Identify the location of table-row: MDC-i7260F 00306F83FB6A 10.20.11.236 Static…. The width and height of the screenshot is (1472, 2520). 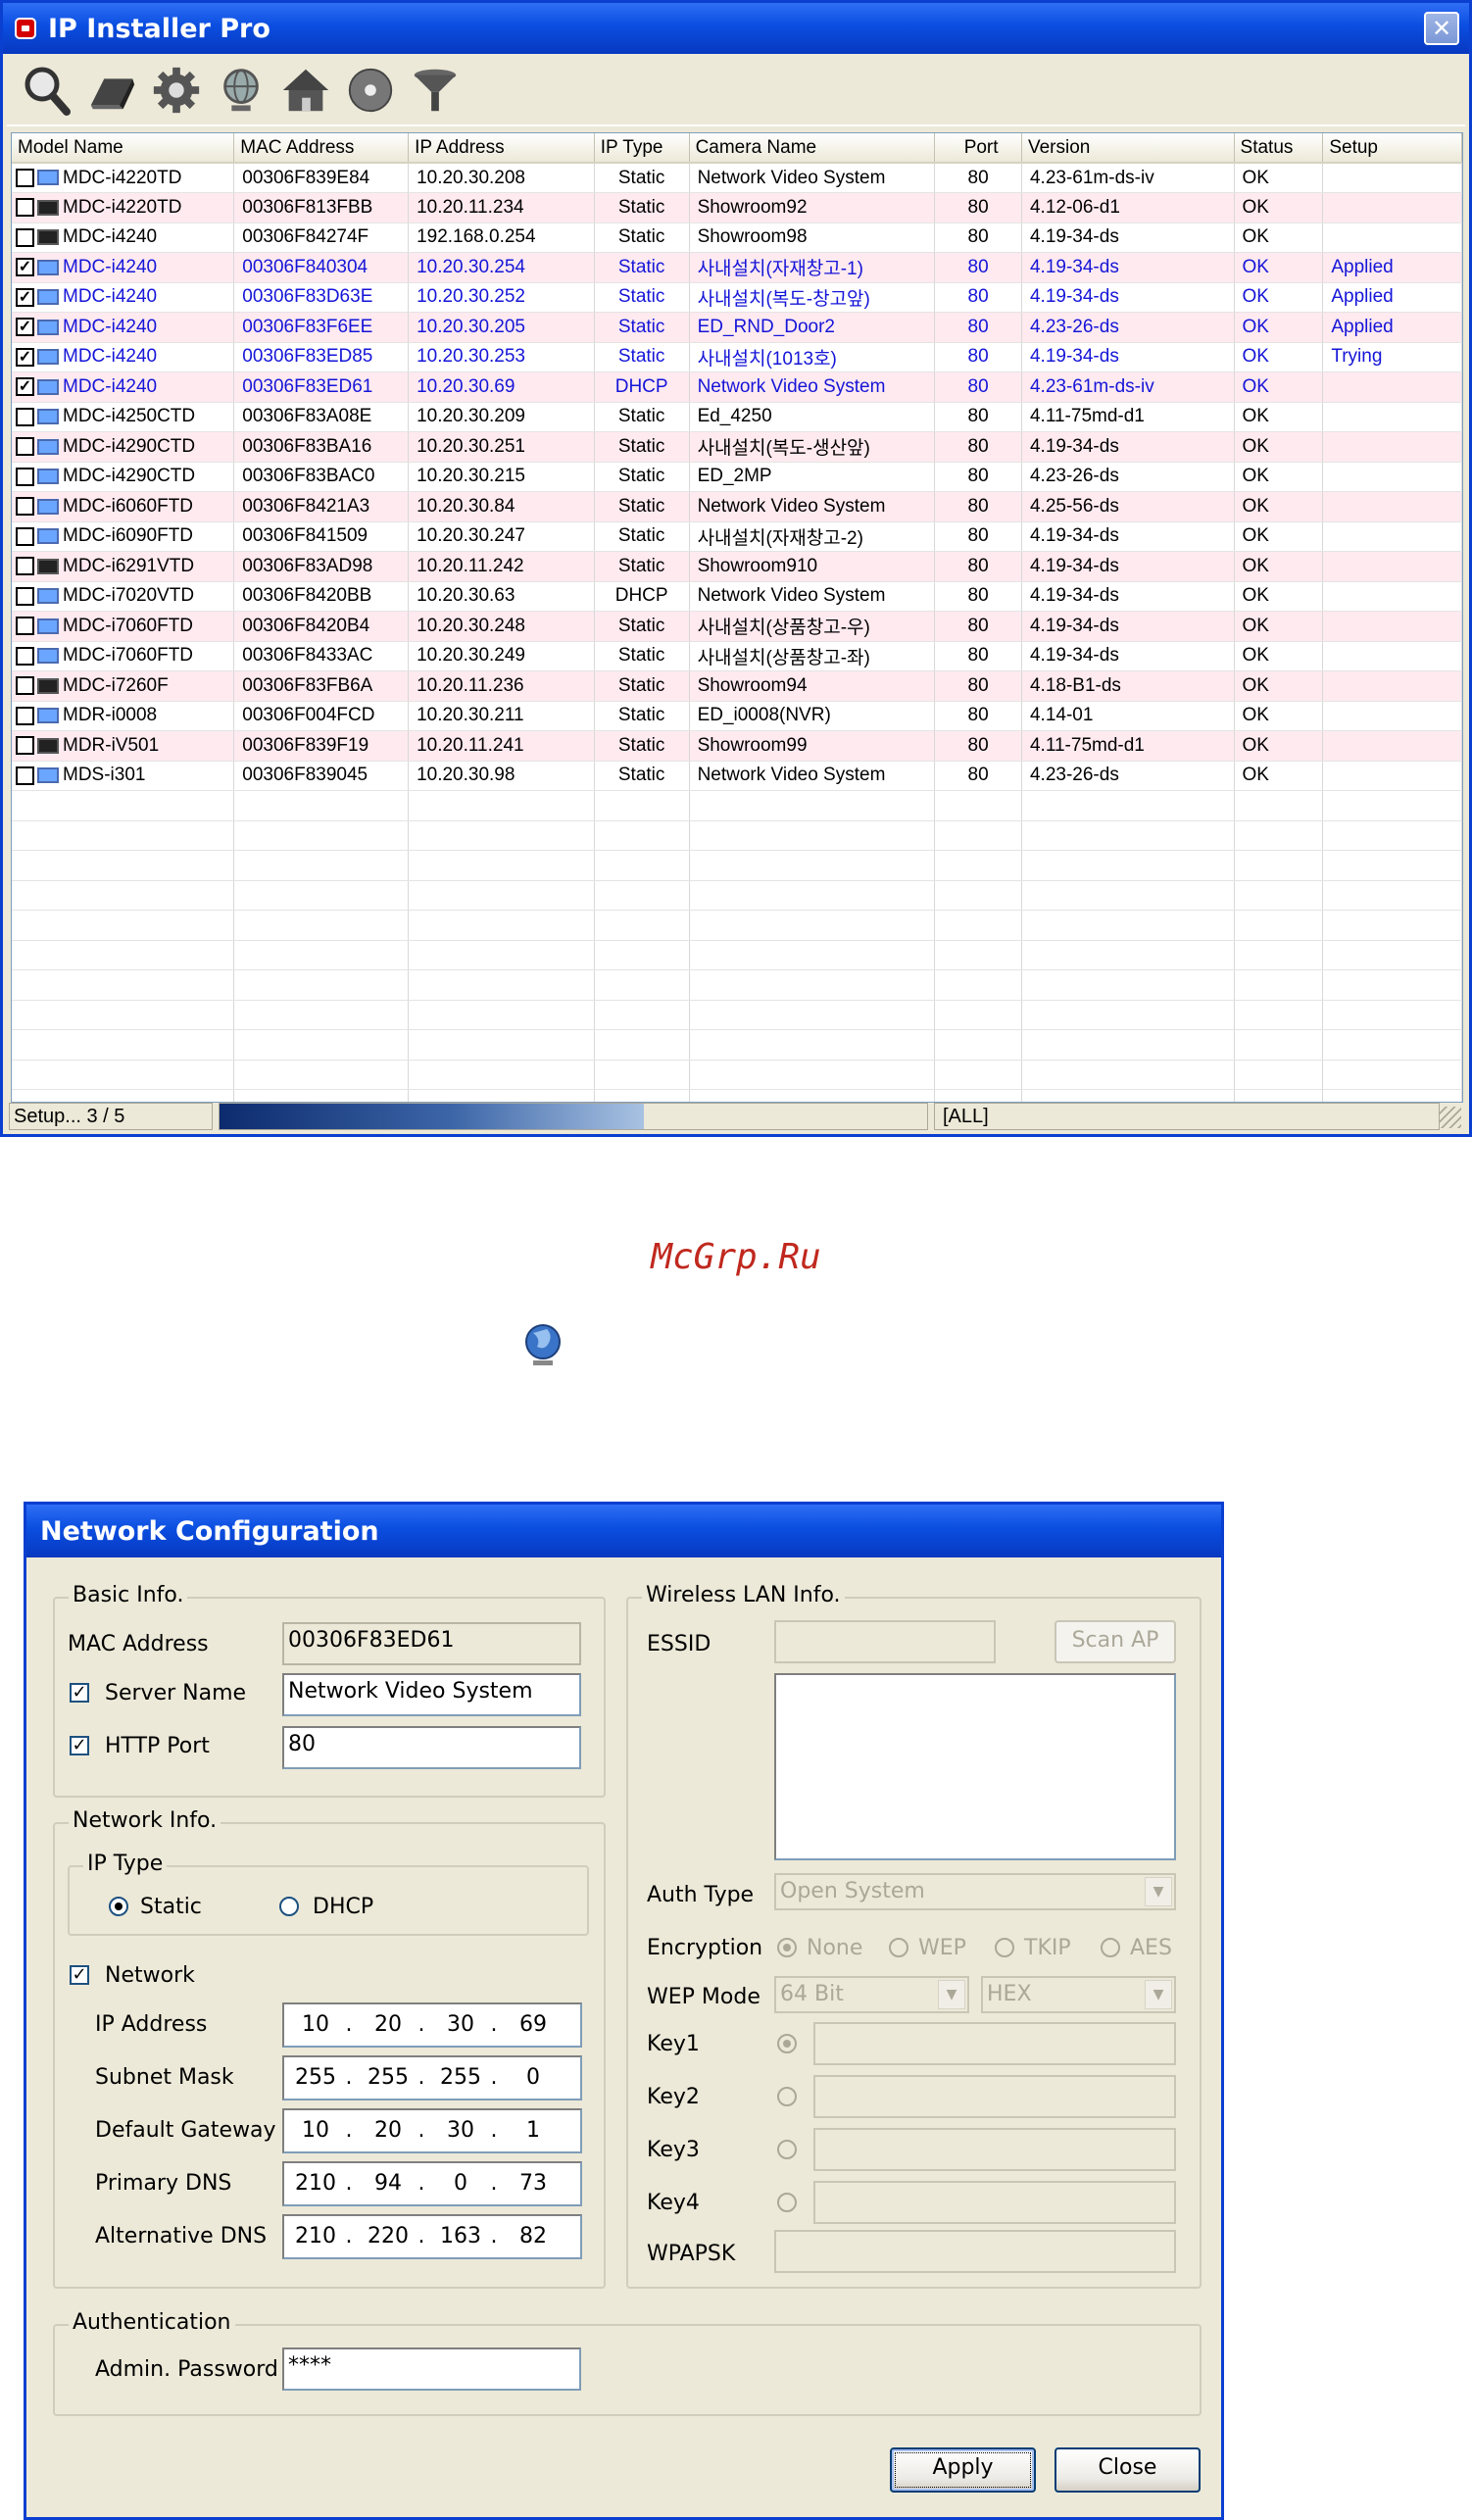
(737, 686).